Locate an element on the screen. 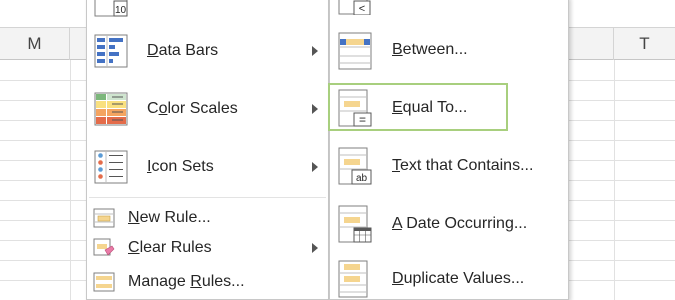 Image resolution: width=675 pixels, height=300 pixels. manage-rules-icon is located at coordinates (104, 282).